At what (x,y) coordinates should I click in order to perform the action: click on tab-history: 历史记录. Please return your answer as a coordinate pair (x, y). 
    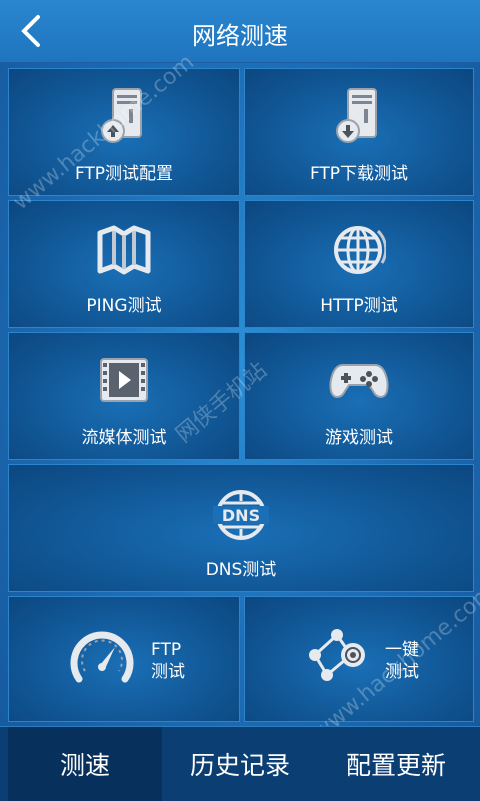
    Looking at the image, I should click on (240, 764).